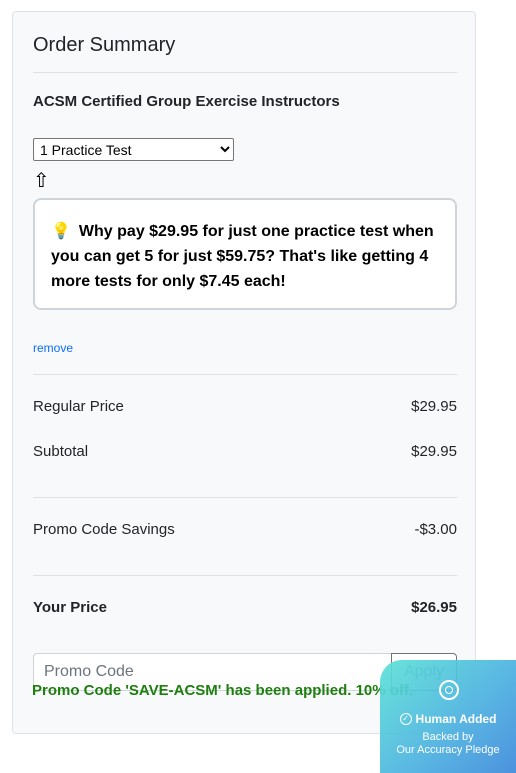 The height and width of the screenshot is (773, 516). I want to click on regular-price-label: Regular Price, so click(78, 406).